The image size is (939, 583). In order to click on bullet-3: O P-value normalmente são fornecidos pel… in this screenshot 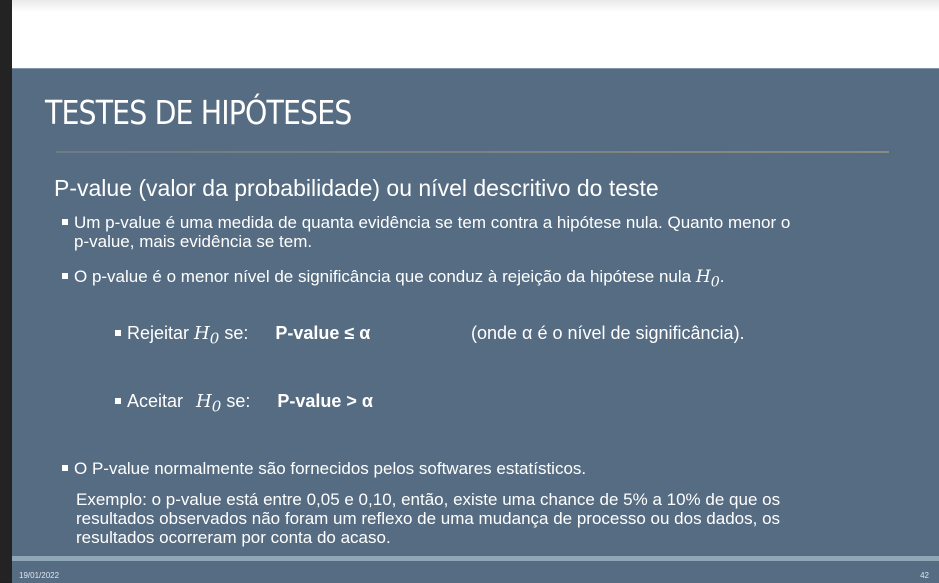, I will do `click(324, 468)`.